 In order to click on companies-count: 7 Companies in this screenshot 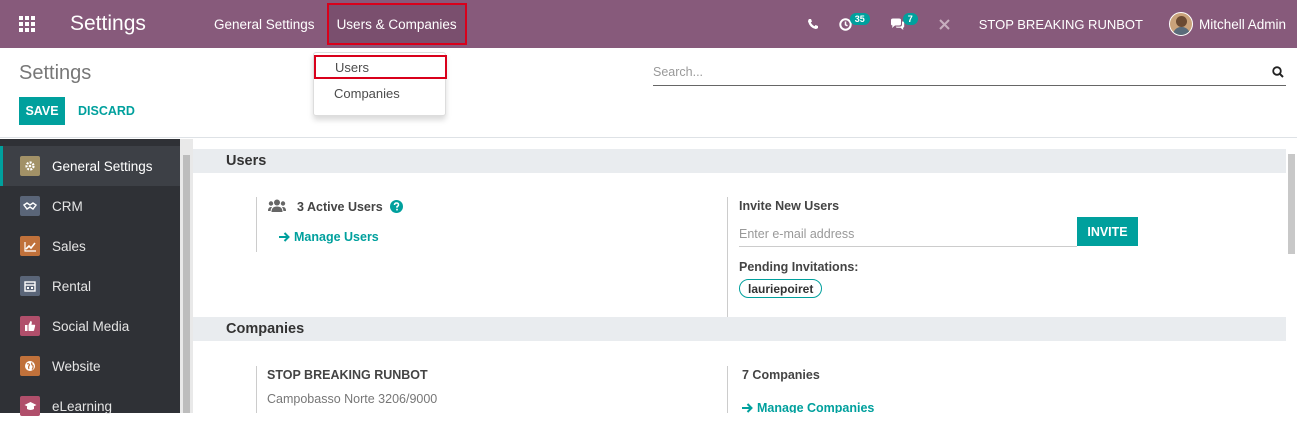, I will do `click(781, 375)`.